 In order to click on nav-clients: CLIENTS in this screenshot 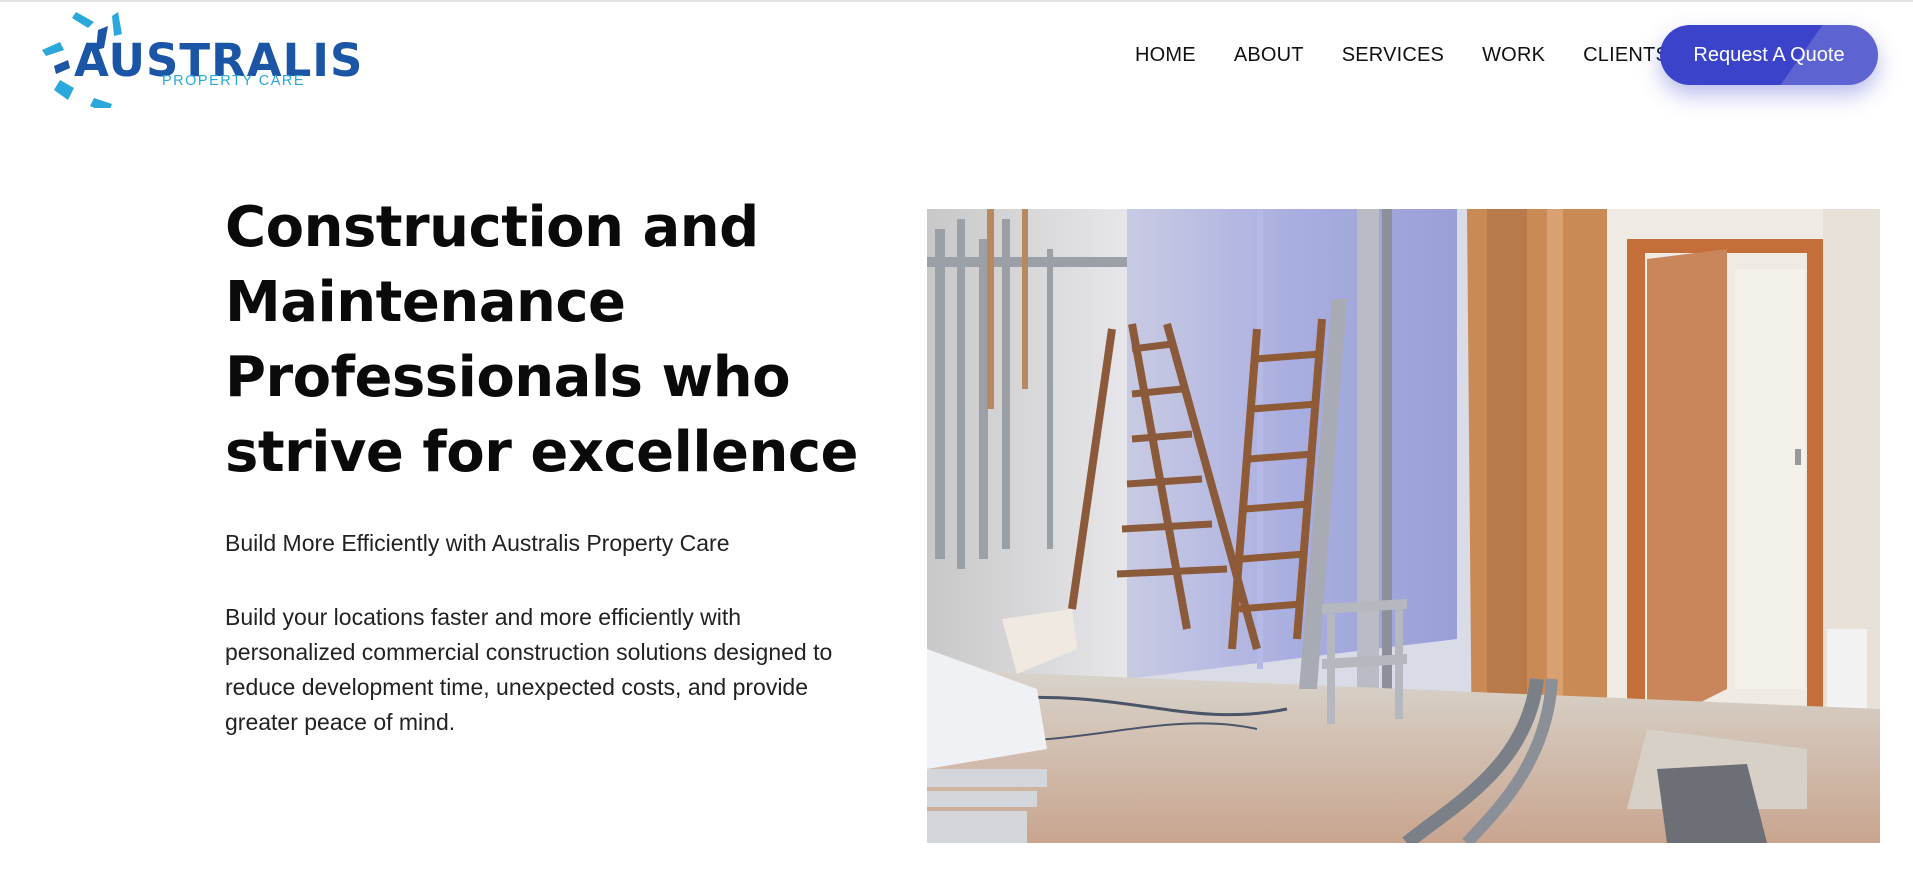, I will do `click(1626, 55)`.